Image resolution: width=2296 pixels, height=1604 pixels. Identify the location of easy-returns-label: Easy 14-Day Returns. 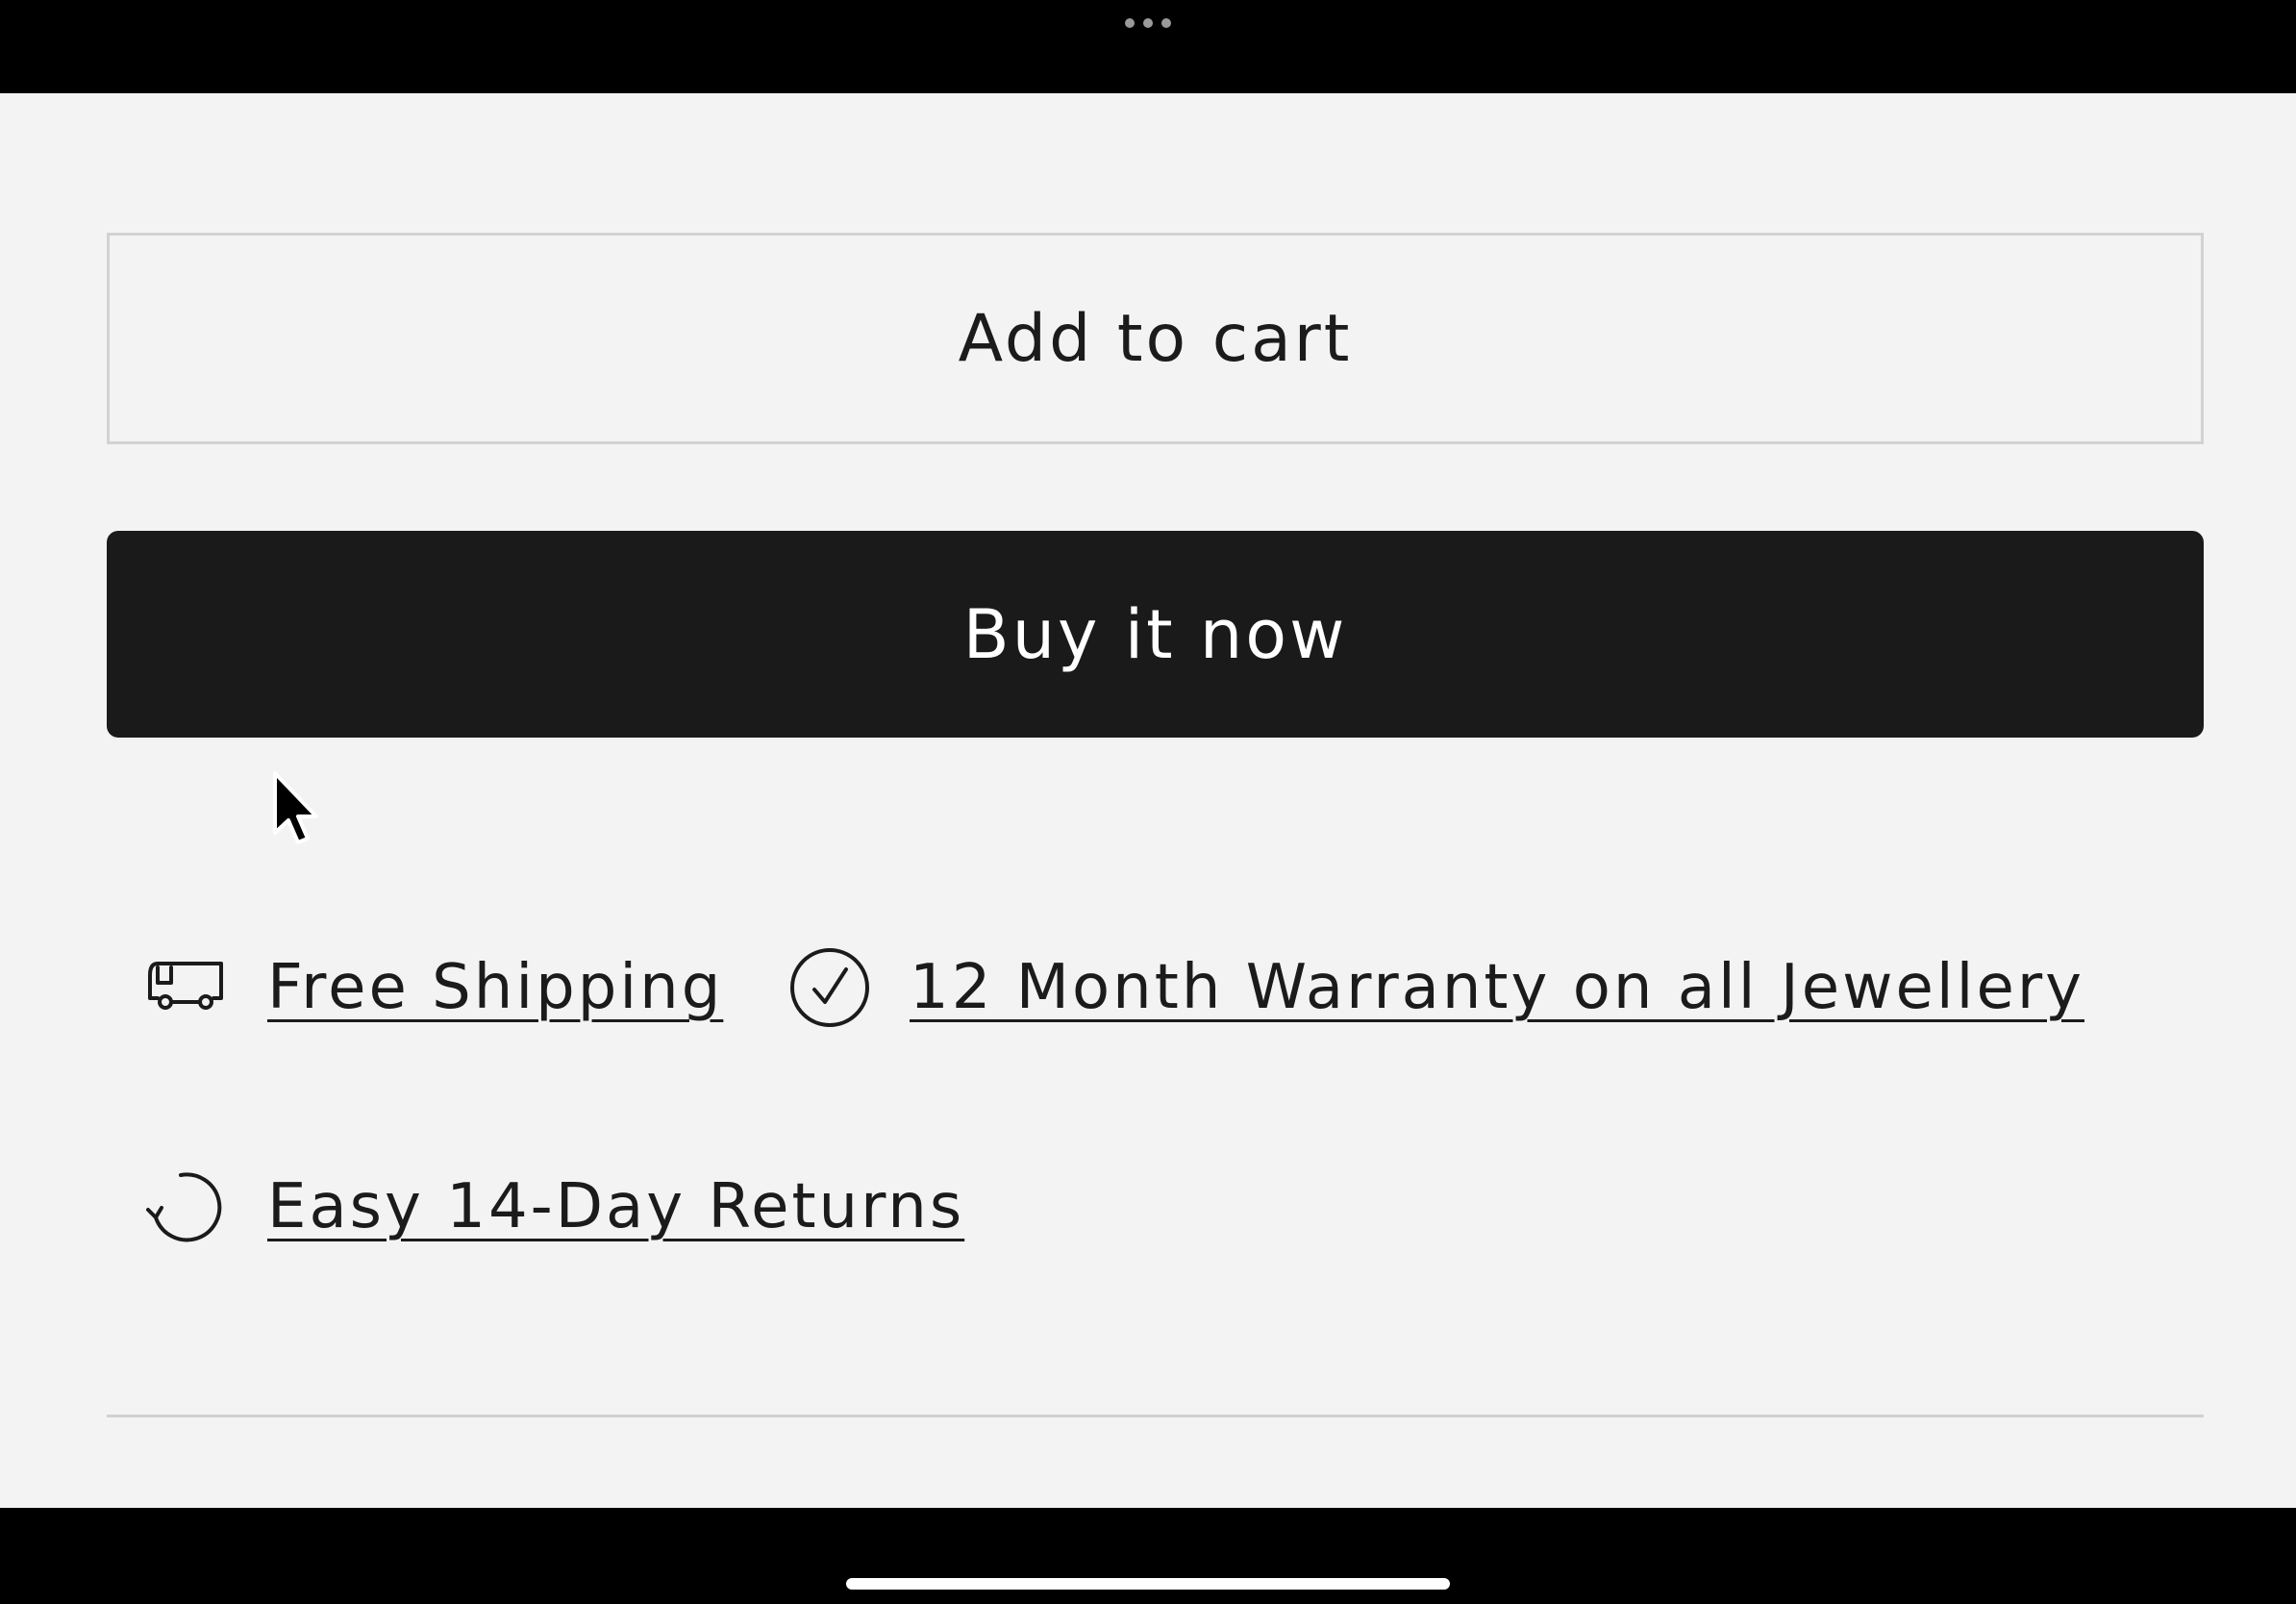
(615, 1206).